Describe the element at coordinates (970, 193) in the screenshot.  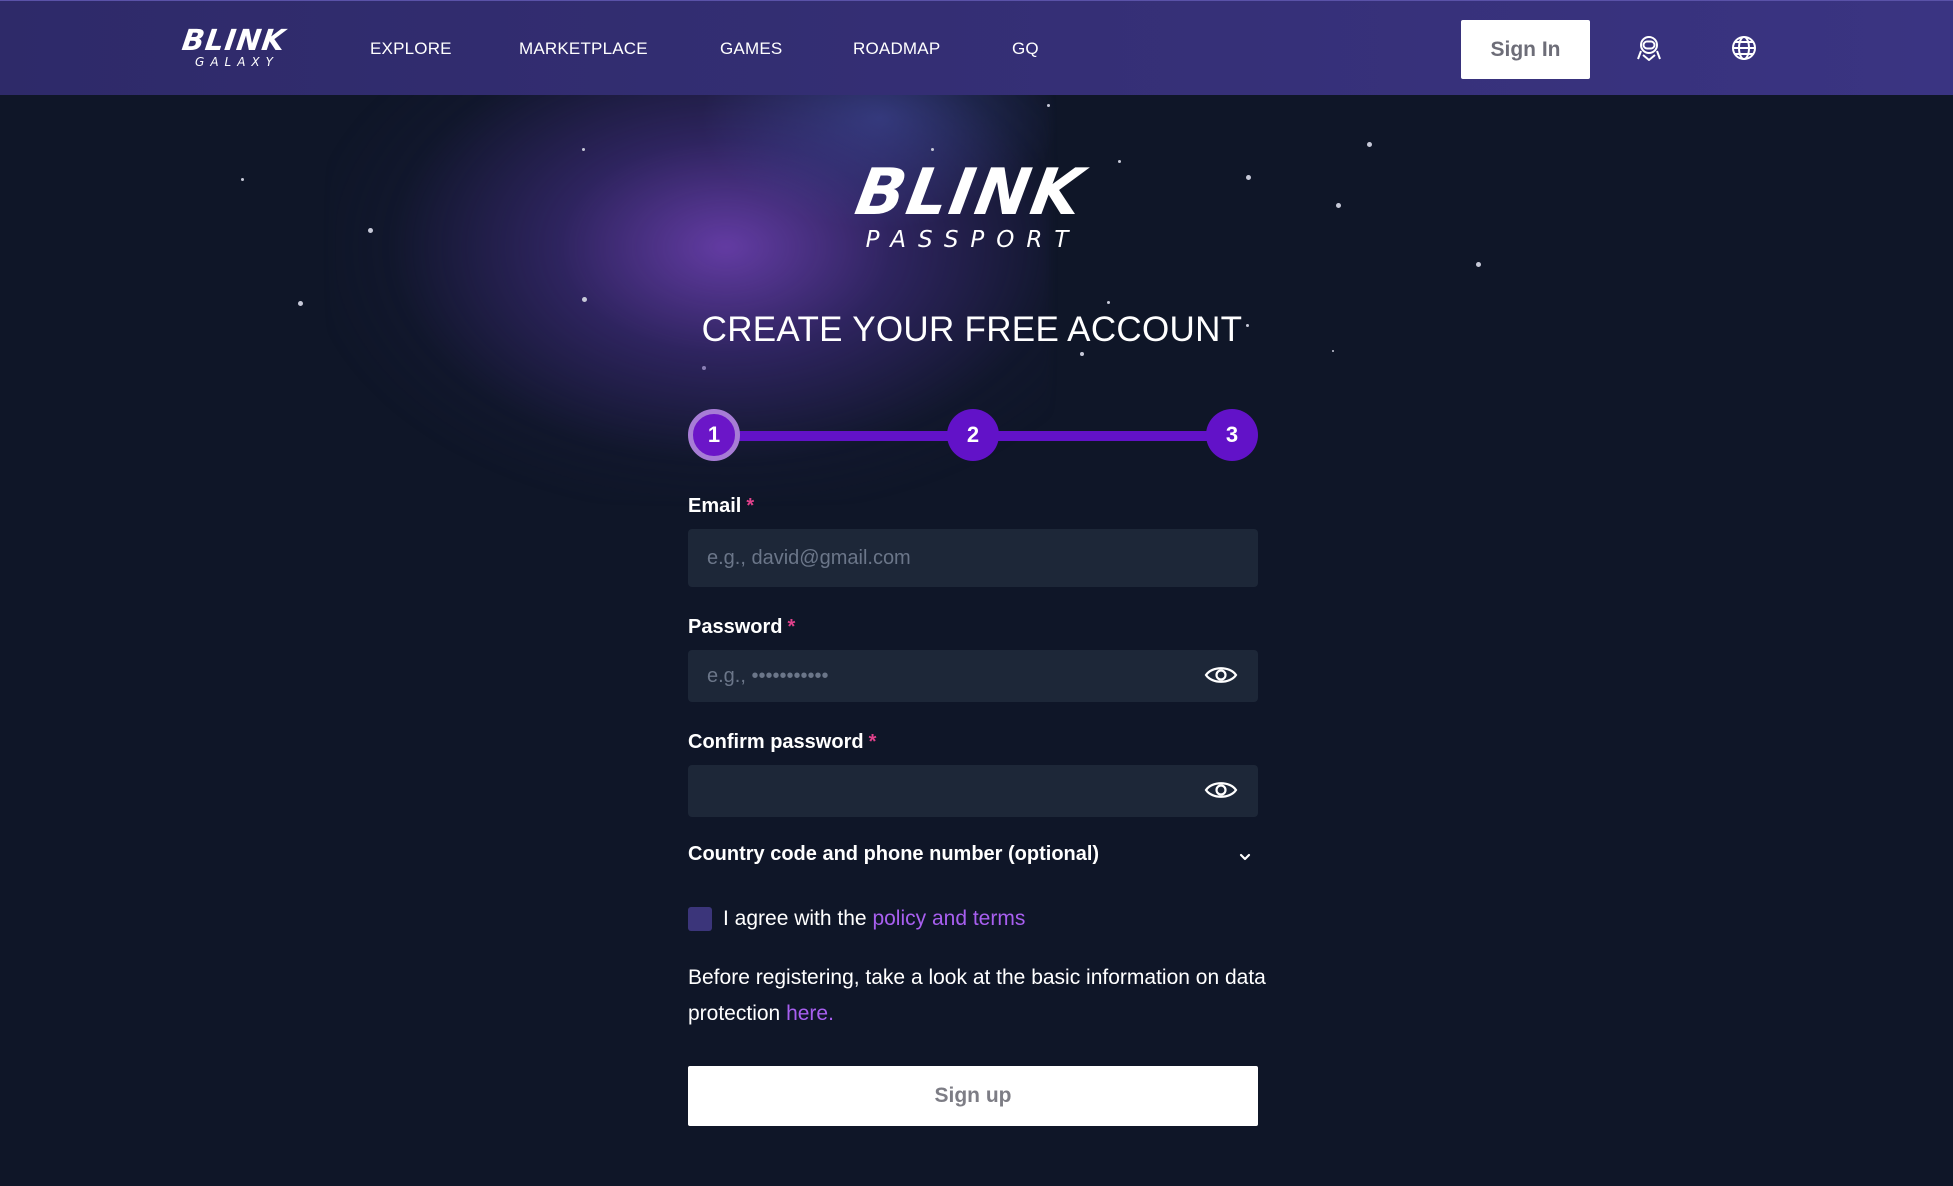
I see `passport-wordmark: BLINK` at that location.